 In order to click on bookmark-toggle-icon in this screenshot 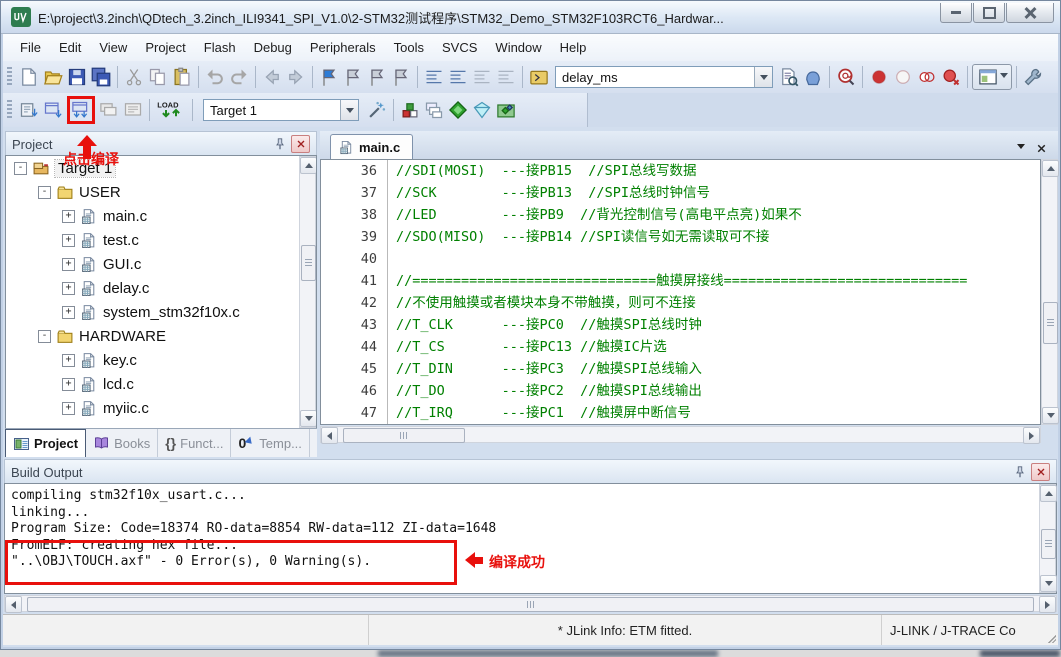, I will do `click(329, 77)`.